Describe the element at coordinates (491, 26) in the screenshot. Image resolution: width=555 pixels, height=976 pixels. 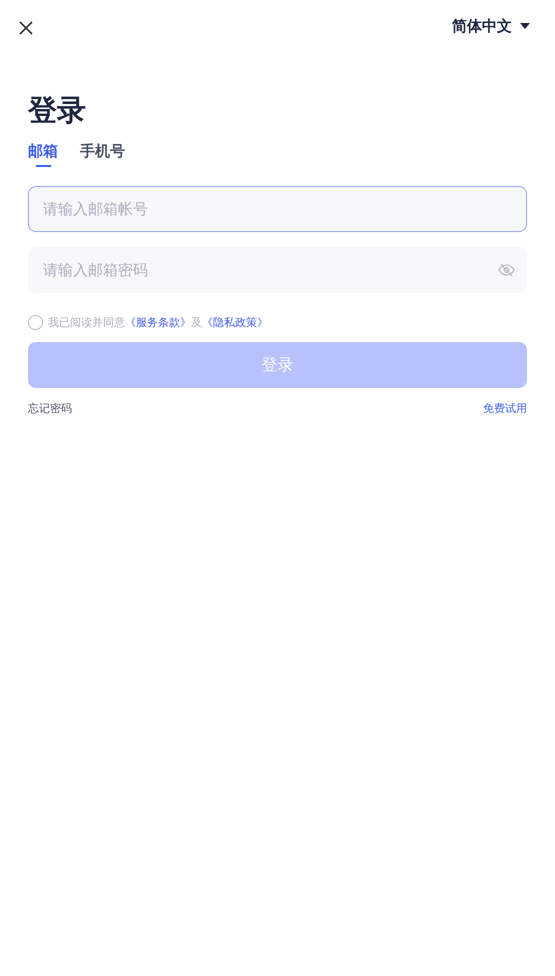
I see `language-selector: 简体中文` at that location.